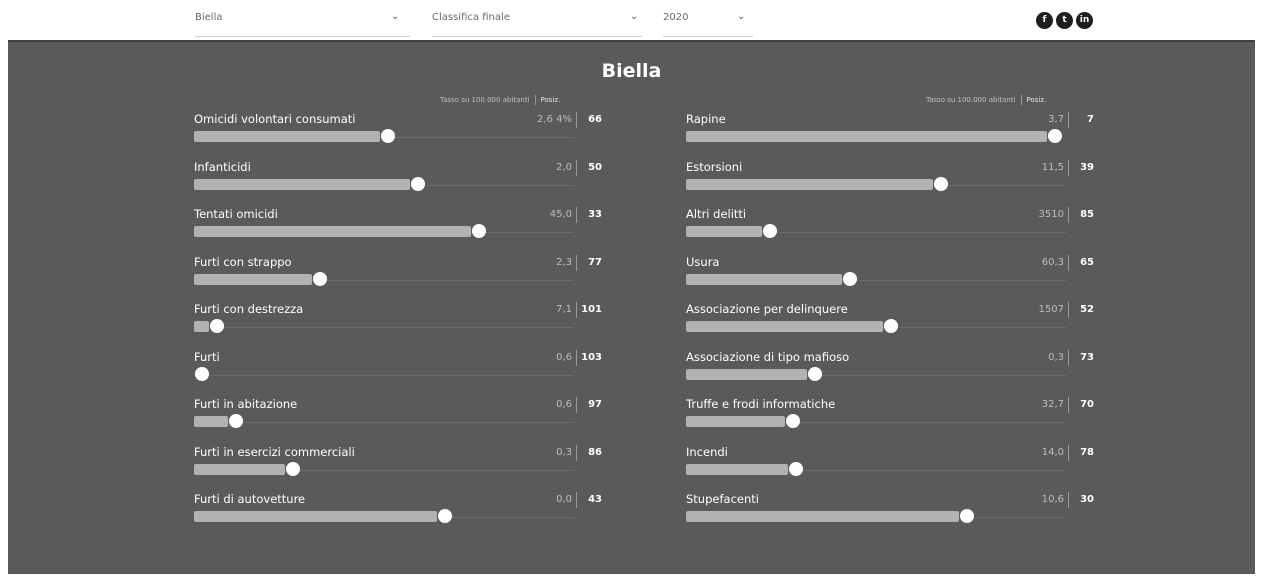 The image size is (1263, 576). I want to click on indicator-rank: 97, so click(595, 404).